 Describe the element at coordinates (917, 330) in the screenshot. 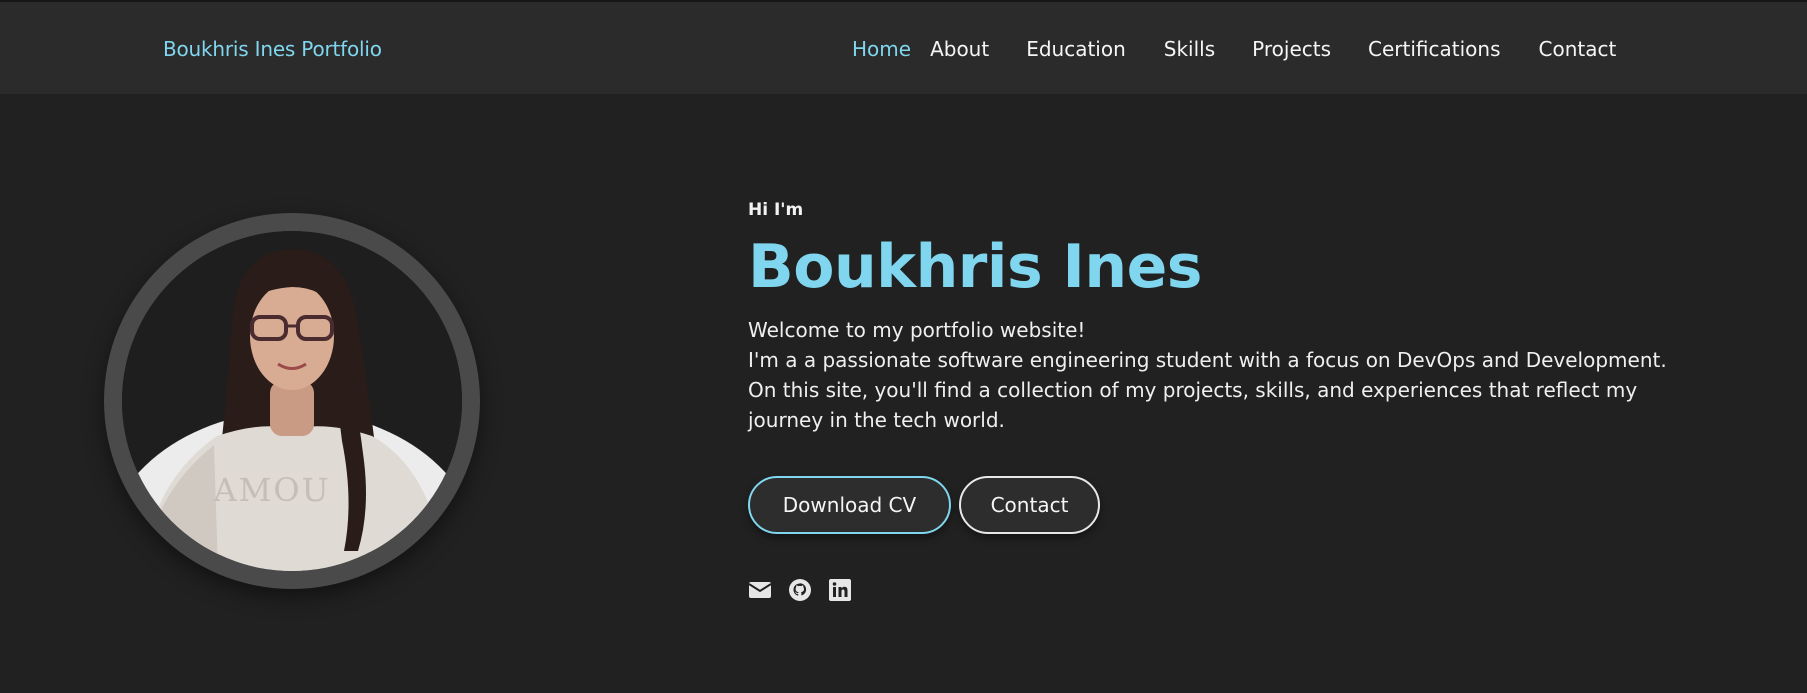

I see `welcome-text: Welcome to my portfolio website!` at that location.